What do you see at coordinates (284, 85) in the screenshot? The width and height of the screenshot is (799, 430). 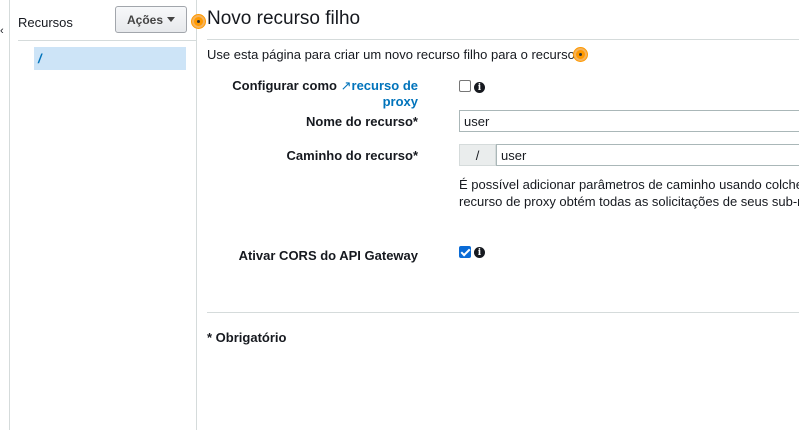 I see `proxy-label-prefix: Configurar como` at bounding box center [284, 85].